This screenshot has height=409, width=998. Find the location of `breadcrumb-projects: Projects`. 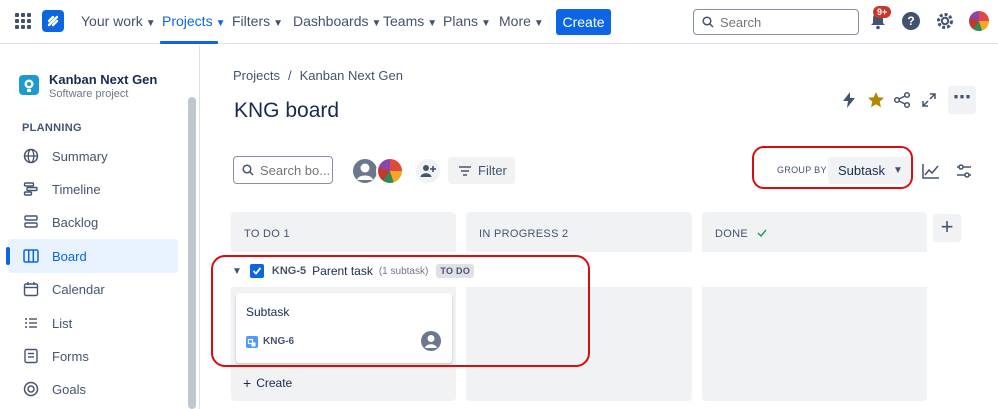

breadcrumb-projects: Projects is located at coordinates (256, 75).